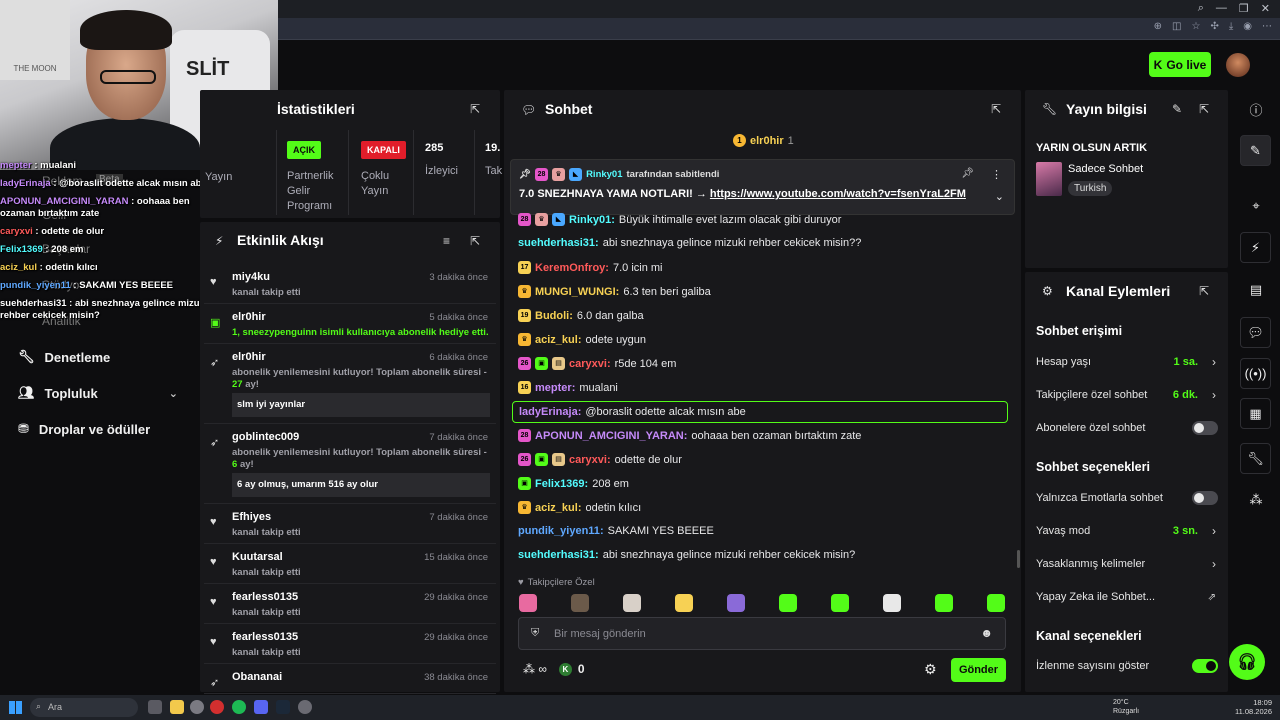 The image size is (1280, 720). Describe the element at coordinates (978, 670) in the screenshot. I see `send-button: Gönder` at that location.